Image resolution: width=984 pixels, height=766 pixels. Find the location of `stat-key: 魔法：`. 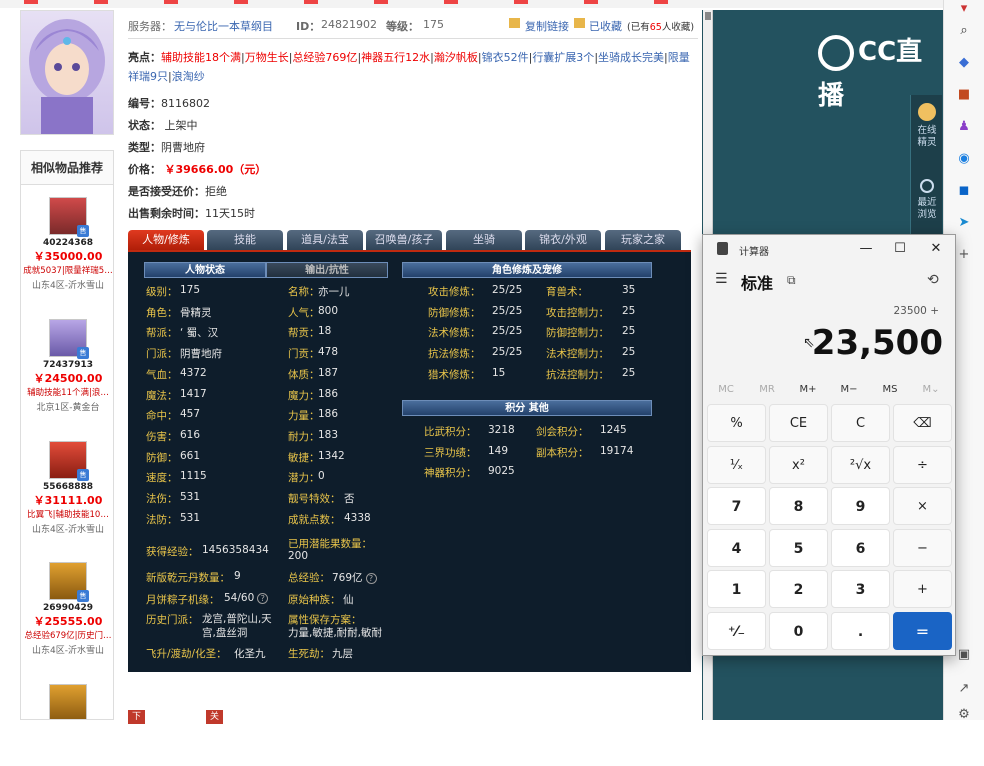

stat-key: 魔法： is located at coordinates (162, 395).